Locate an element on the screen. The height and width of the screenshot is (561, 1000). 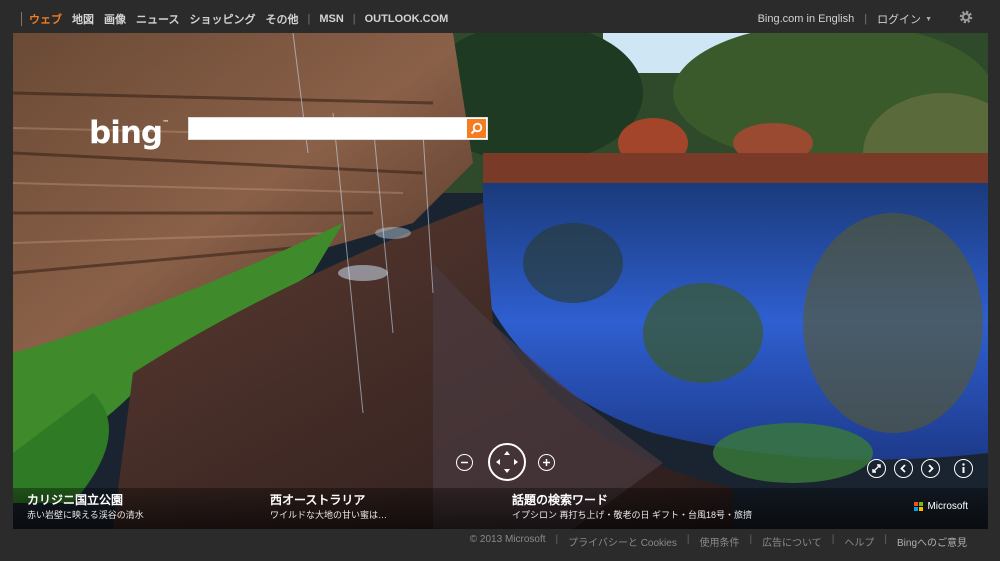
footer-link-feedback: Bingへのご意見 is located at coordinates (932, 541).